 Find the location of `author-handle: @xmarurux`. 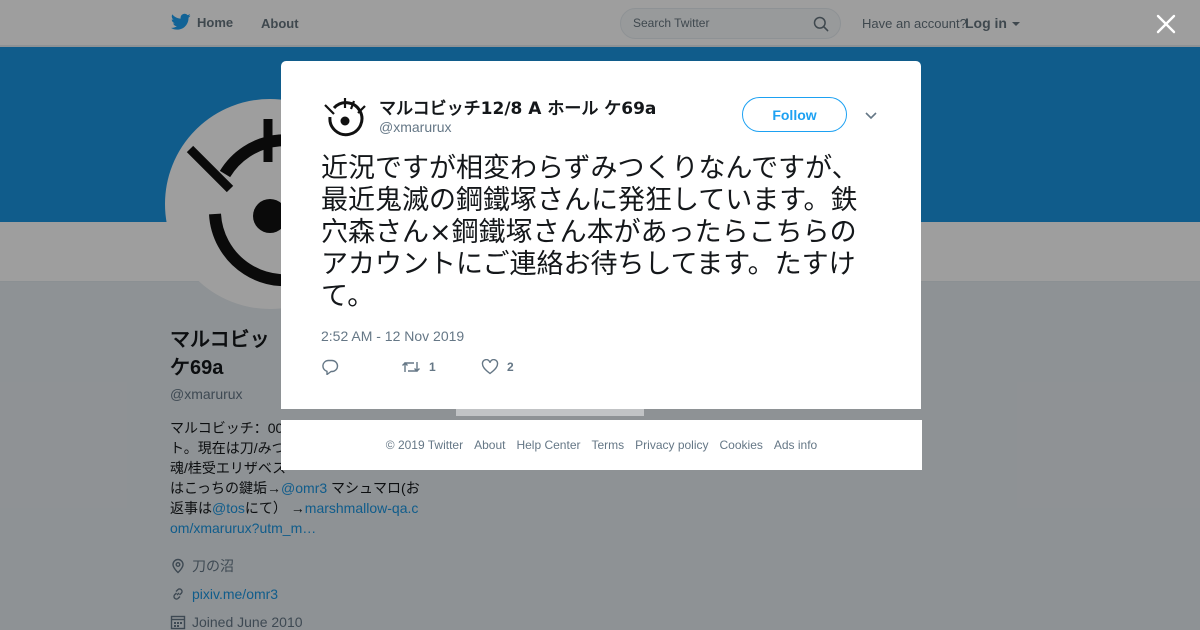

author-handle: @xmarurux is located at coordinates (415, 127).